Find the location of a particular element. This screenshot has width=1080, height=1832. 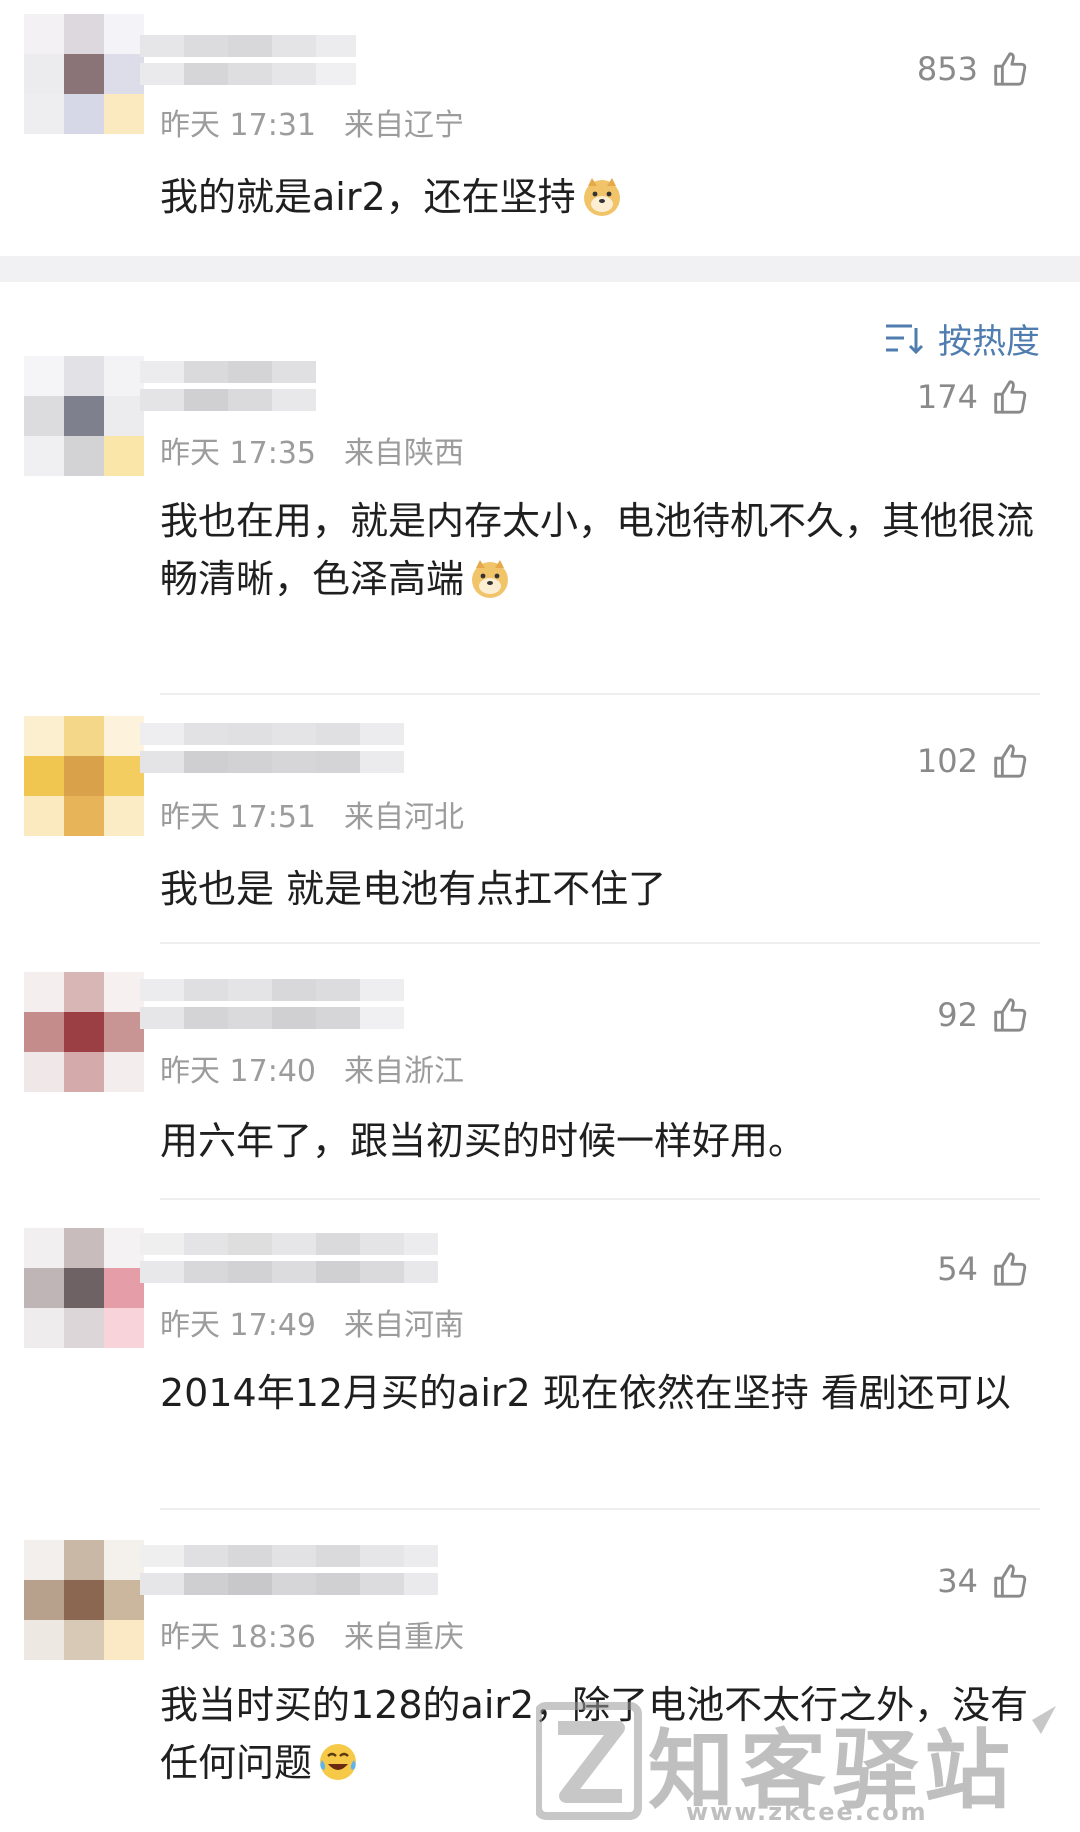

comment-text: 用六年了，跟当初买的时候一样好用。 is located at coordinates (600, 1141).